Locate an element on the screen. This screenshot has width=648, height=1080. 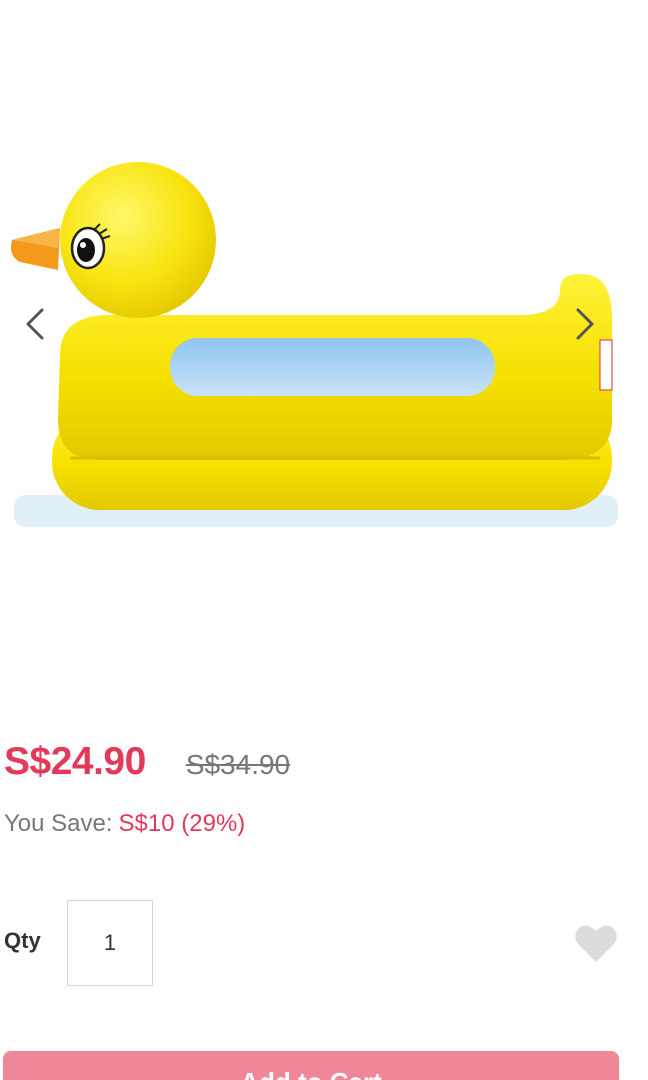
chevron-left-icon is located at coordinates (36, 324).